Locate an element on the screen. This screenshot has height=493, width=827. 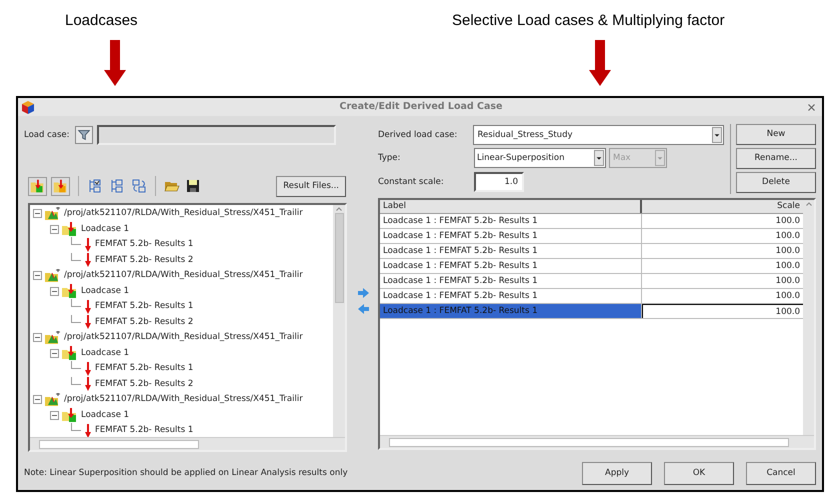
cube-logo-icon is located at coordinates (28, 107).